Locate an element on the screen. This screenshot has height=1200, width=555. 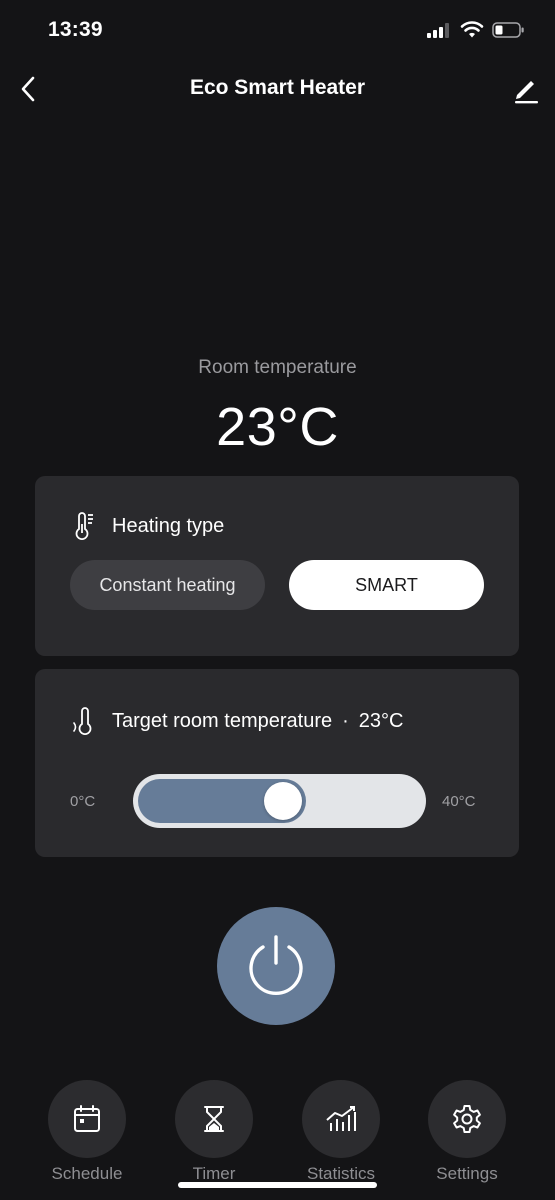
power-button is located at coordinates (276, 966).